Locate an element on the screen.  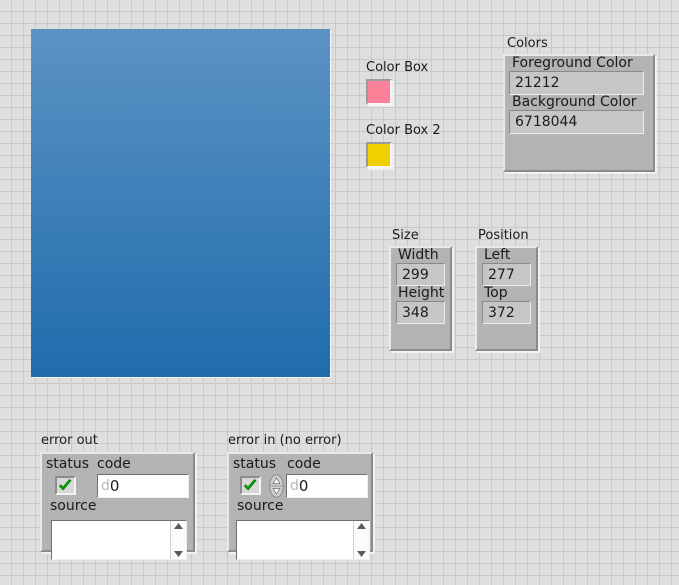
error-out-code-ghost: d is located at coordinates (105, 486).